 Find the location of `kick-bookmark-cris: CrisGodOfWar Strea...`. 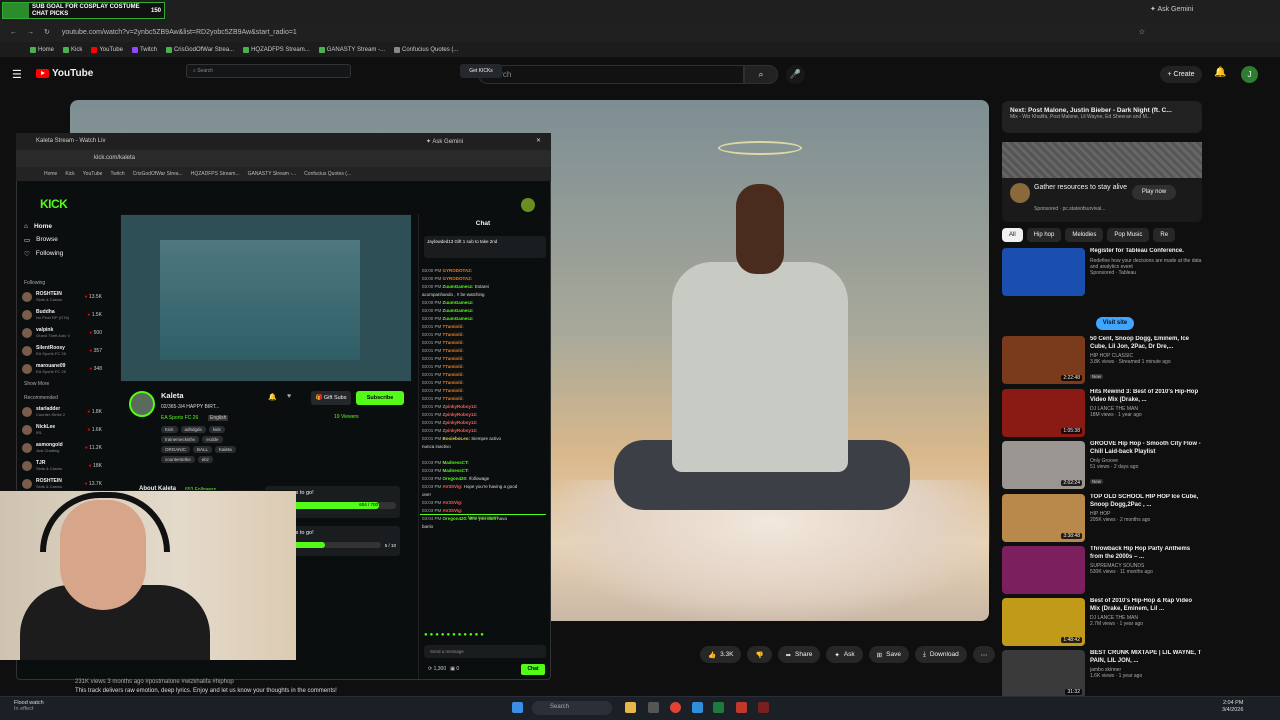

kick-bookmark-cris: CrisGodOfWar Strea... is located at coordinates (158, 174).